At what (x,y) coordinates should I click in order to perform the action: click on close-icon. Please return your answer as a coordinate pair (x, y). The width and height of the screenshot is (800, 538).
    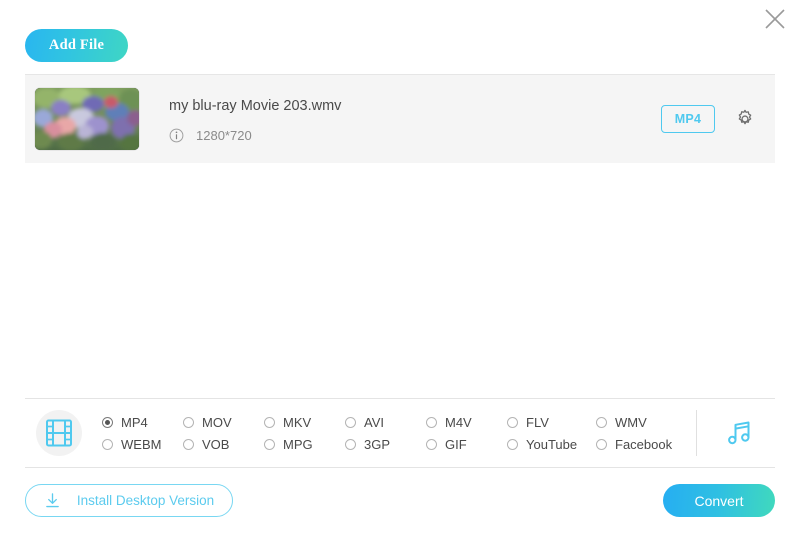
    Looking at the image, I should click on (775, 19).